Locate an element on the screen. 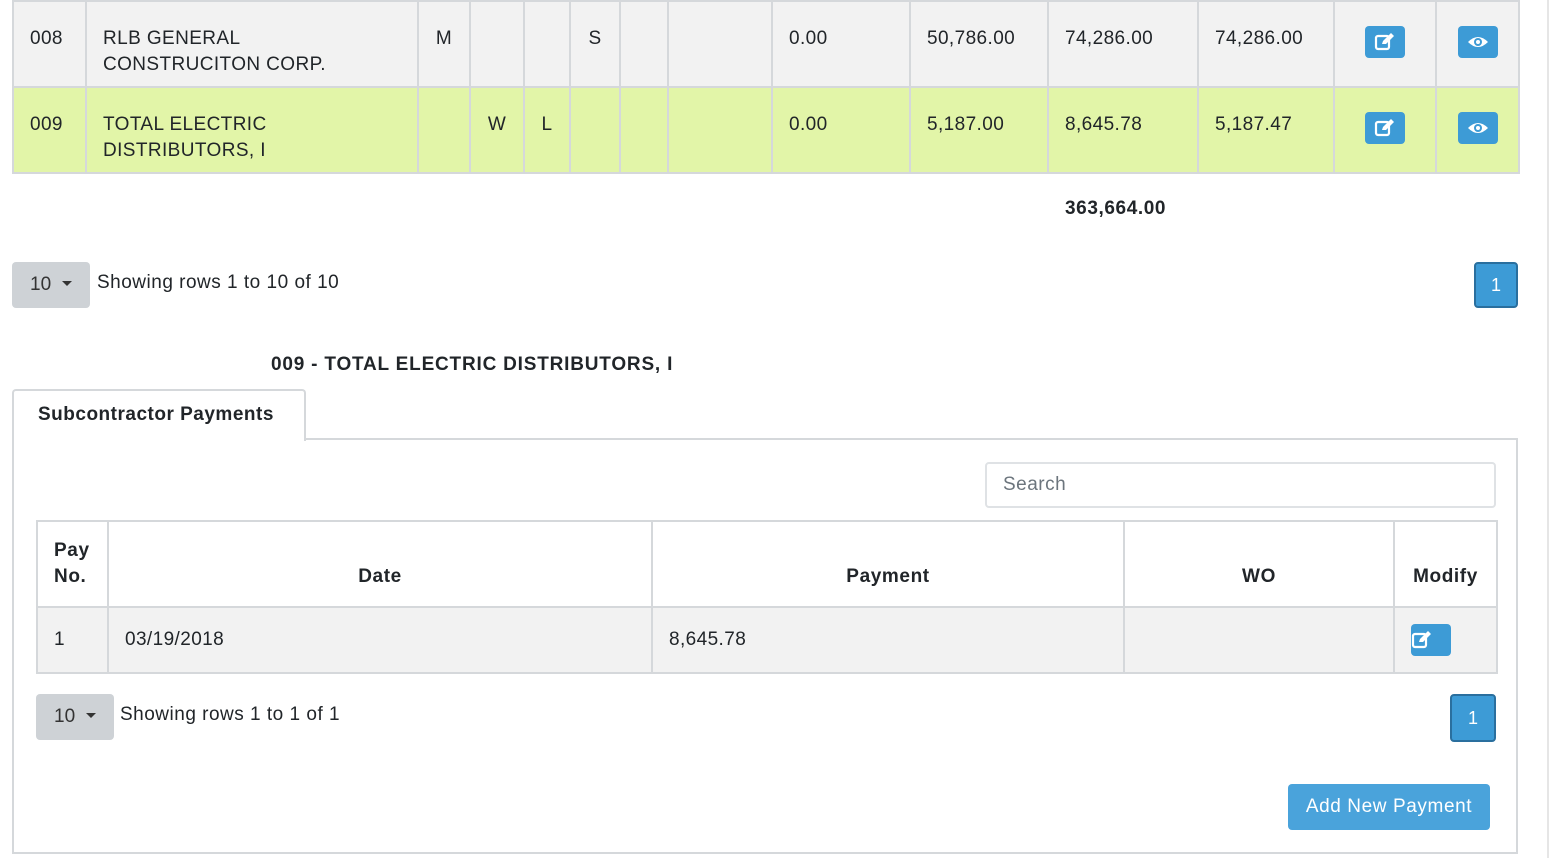 The width and height of the screenshot is (1554, 858). row-value-2: 50,786.00 is located at coordinates (979, 44).